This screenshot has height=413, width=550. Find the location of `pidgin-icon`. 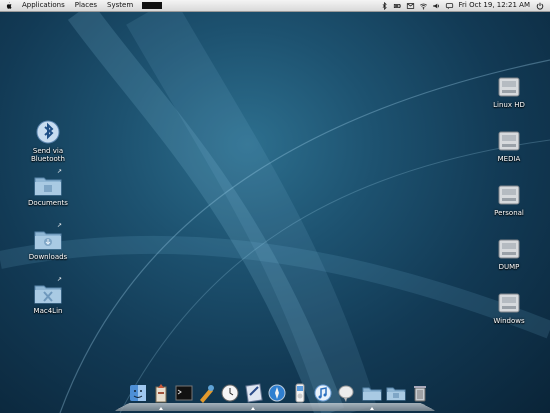

pidgin-icon is located at coordinates (346, 393).